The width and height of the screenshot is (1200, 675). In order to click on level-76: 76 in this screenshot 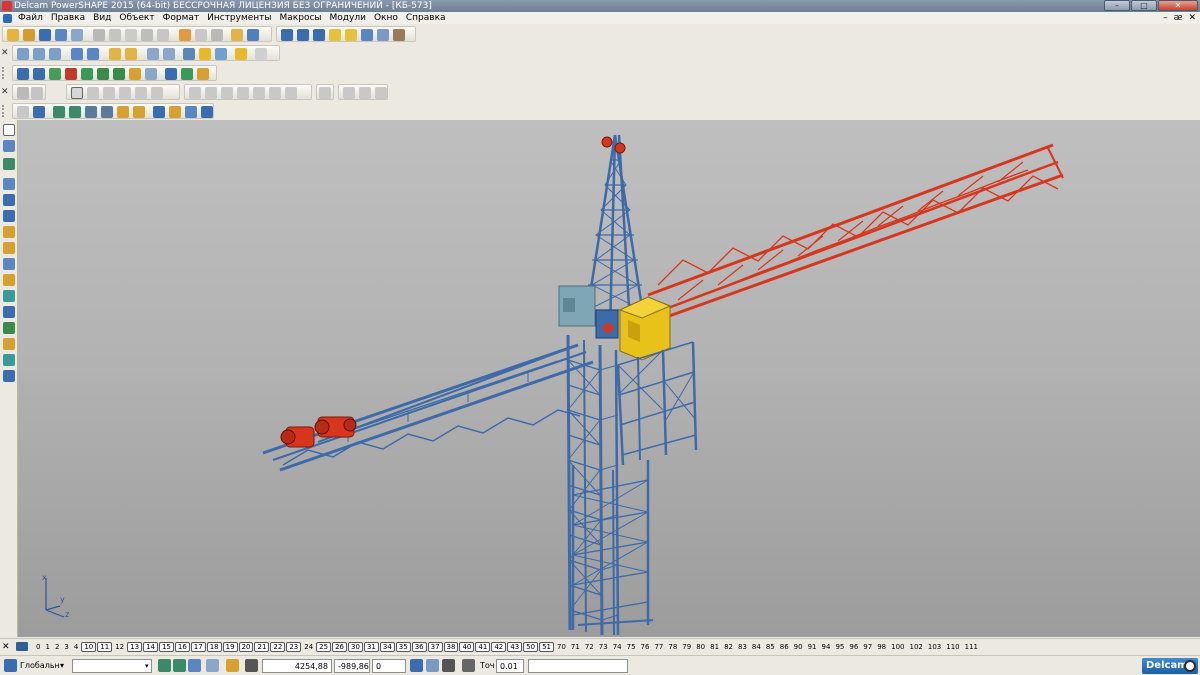, I will do `click(645, 647)`.